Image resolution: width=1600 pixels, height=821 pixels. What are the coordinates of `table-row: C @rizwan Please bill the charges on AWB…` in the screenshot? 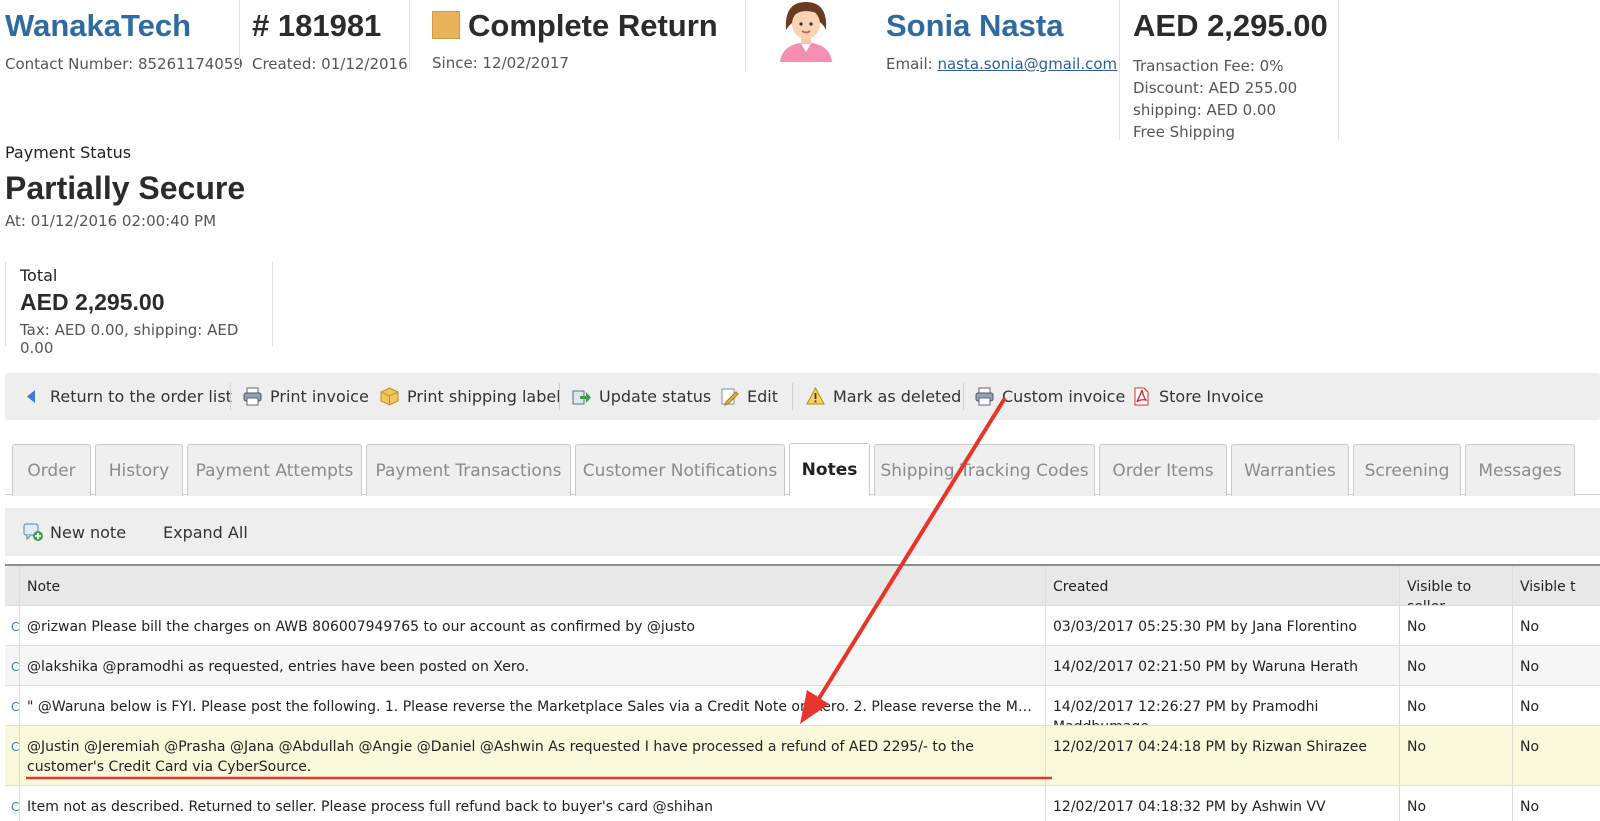 It's located at (802, 626).